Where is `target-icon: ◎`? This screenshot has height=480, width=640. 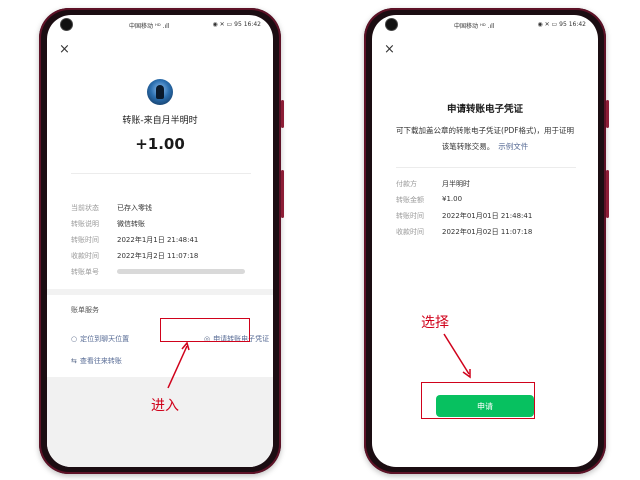 target-icon: ◎ is located at coordinates (207, 339).